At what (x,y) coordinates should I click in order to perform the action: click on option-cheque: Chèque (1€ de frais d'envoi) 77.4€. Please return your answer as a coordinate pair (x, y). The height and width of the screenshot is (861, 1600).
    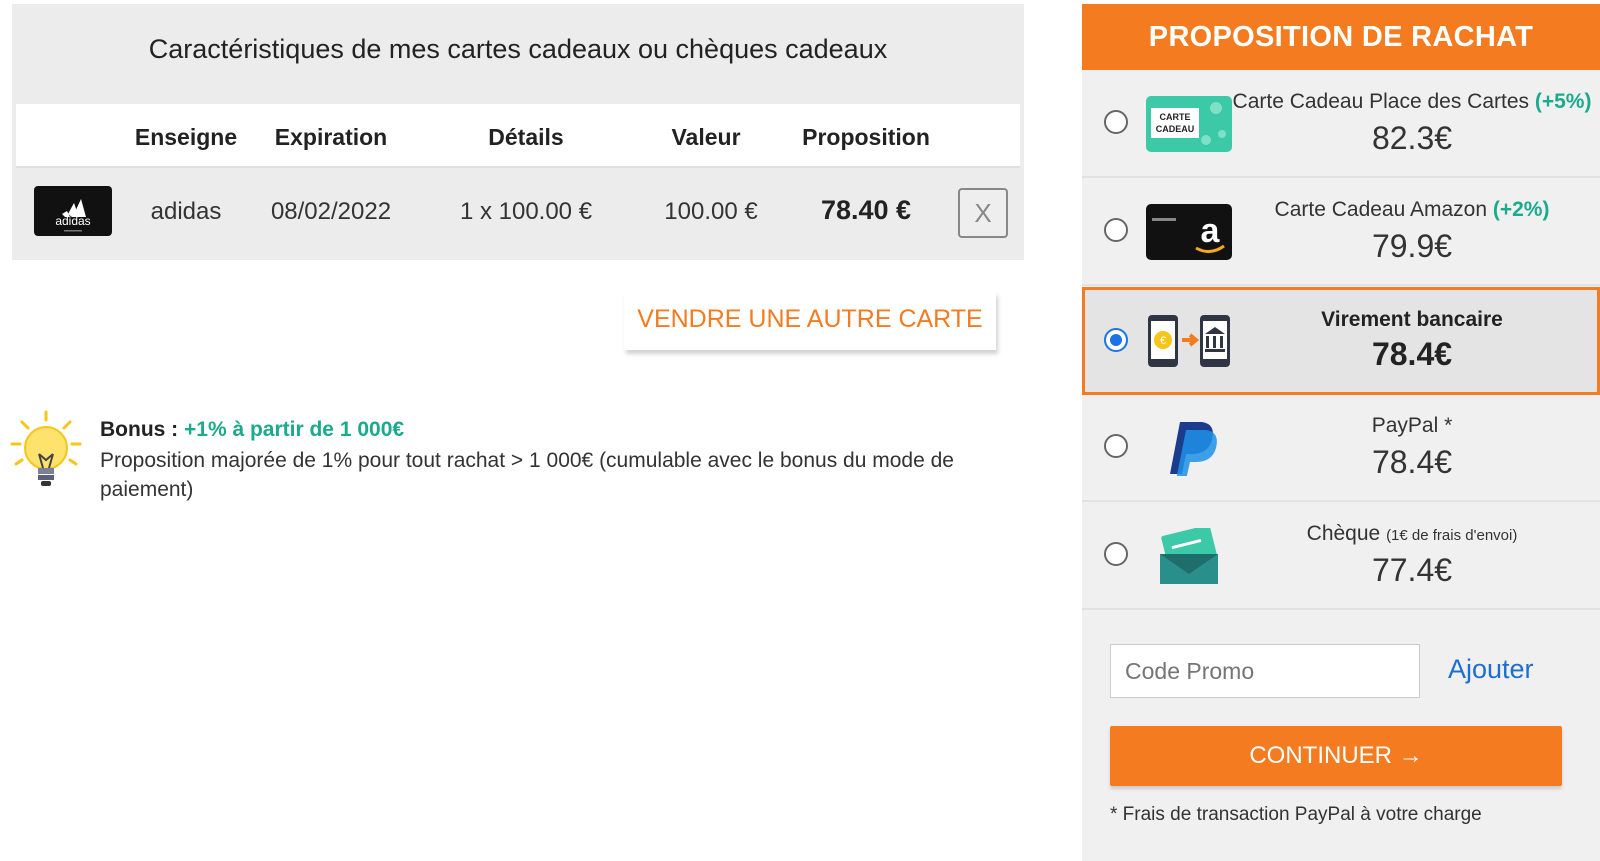
    Looking at the image, I should click on (1341, 556).